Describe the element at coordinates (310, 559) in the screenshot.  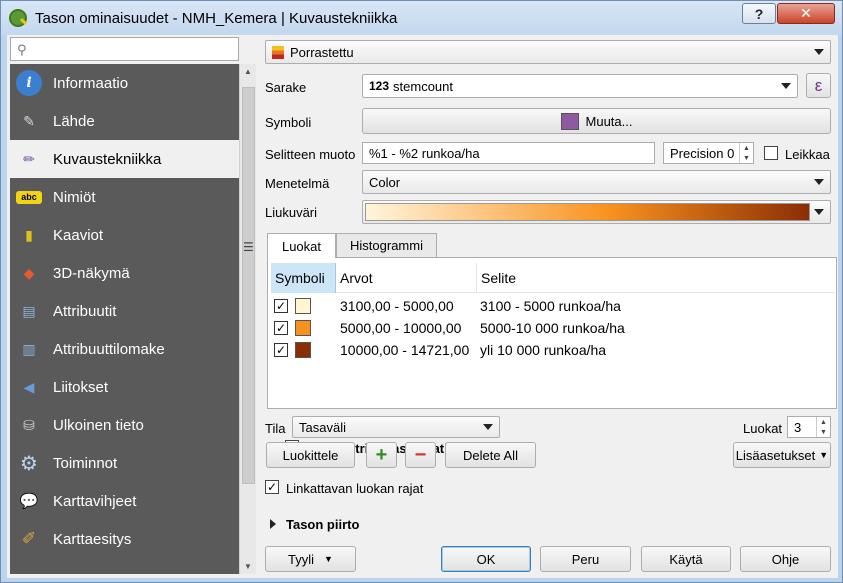
I see `style-button: Tyyli ▼` at that location.